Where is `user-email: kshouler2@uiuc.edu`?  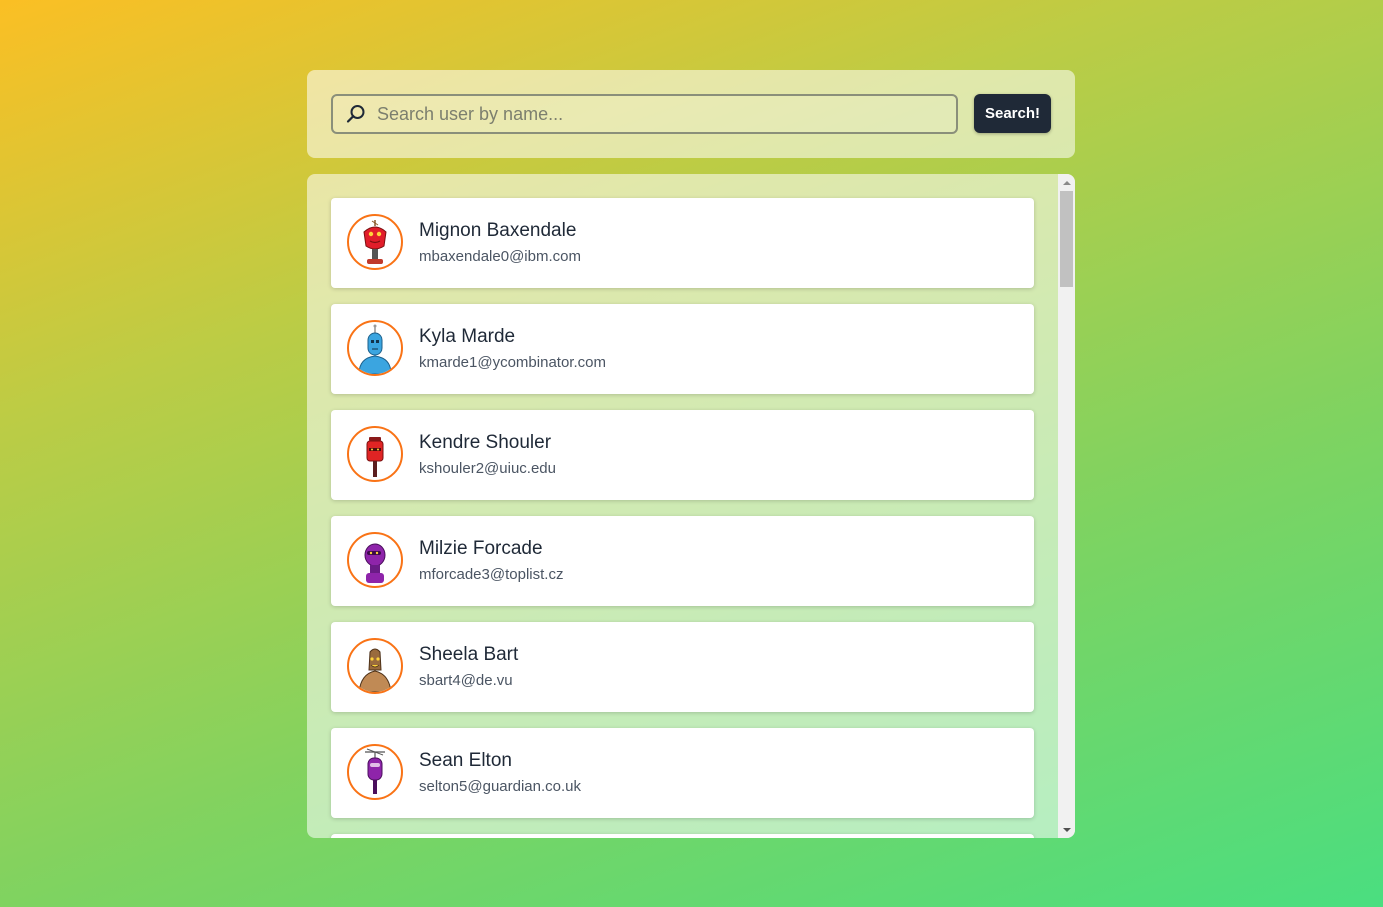
user-email: kshouler2@uiuc.edu is located at coordinates (487, 468).